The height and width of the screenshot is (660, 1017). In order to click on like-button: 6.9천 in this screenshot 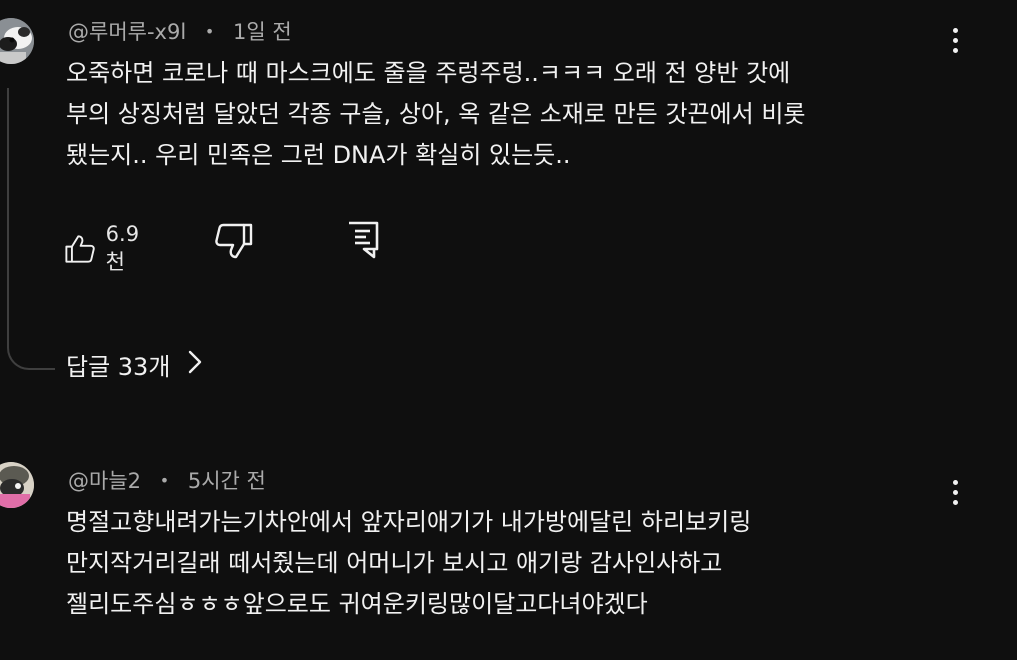, I will do `click(105, 249)`.